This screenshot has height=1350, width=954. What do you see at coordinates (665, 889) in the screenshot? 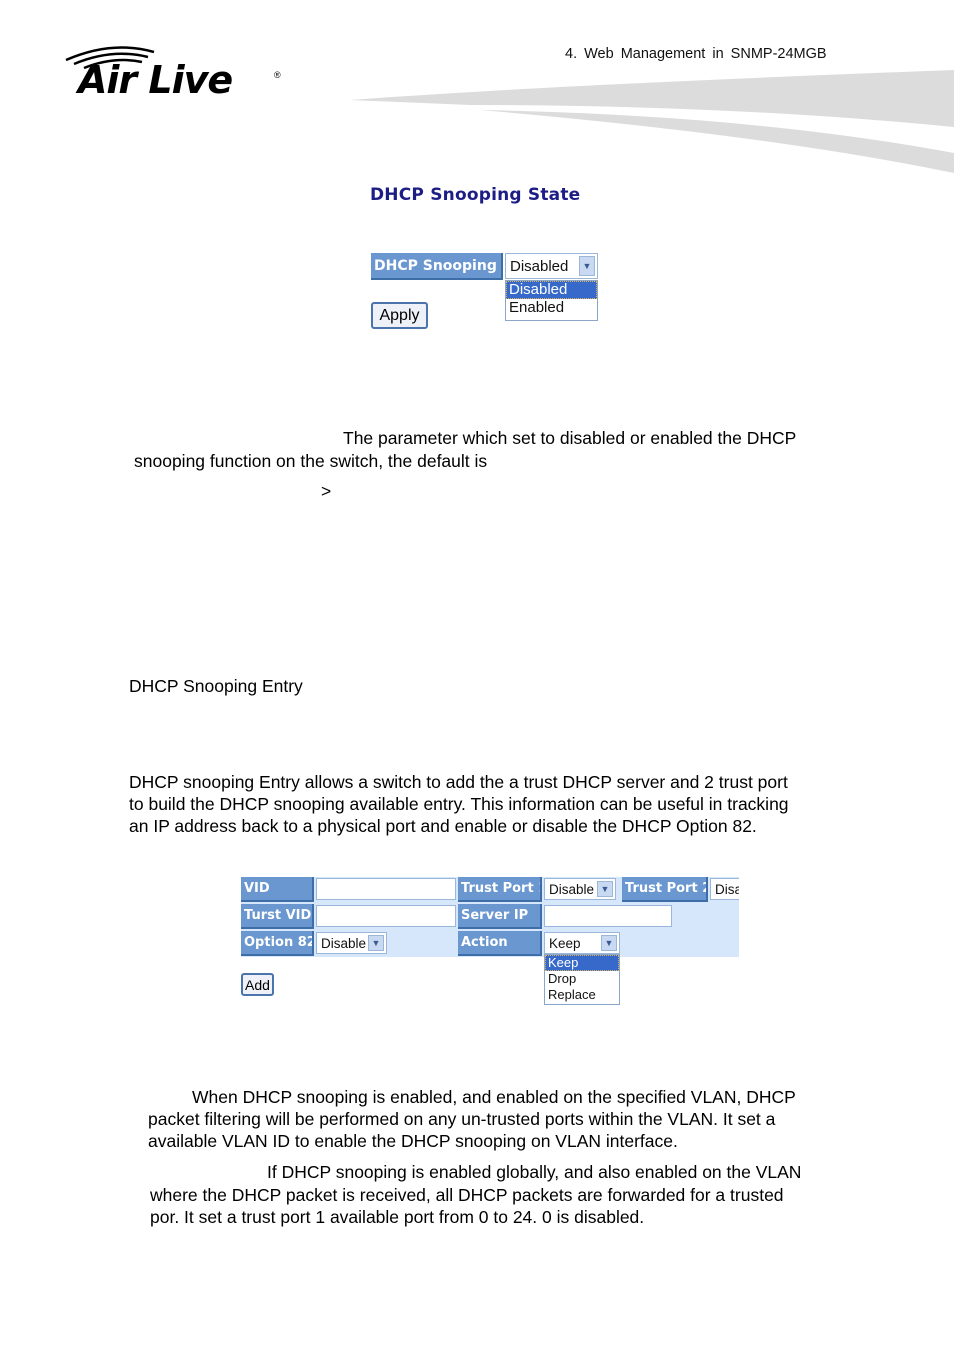
I see `trust-port2-label: Trust Port 2` at bounding box center [665, 889].